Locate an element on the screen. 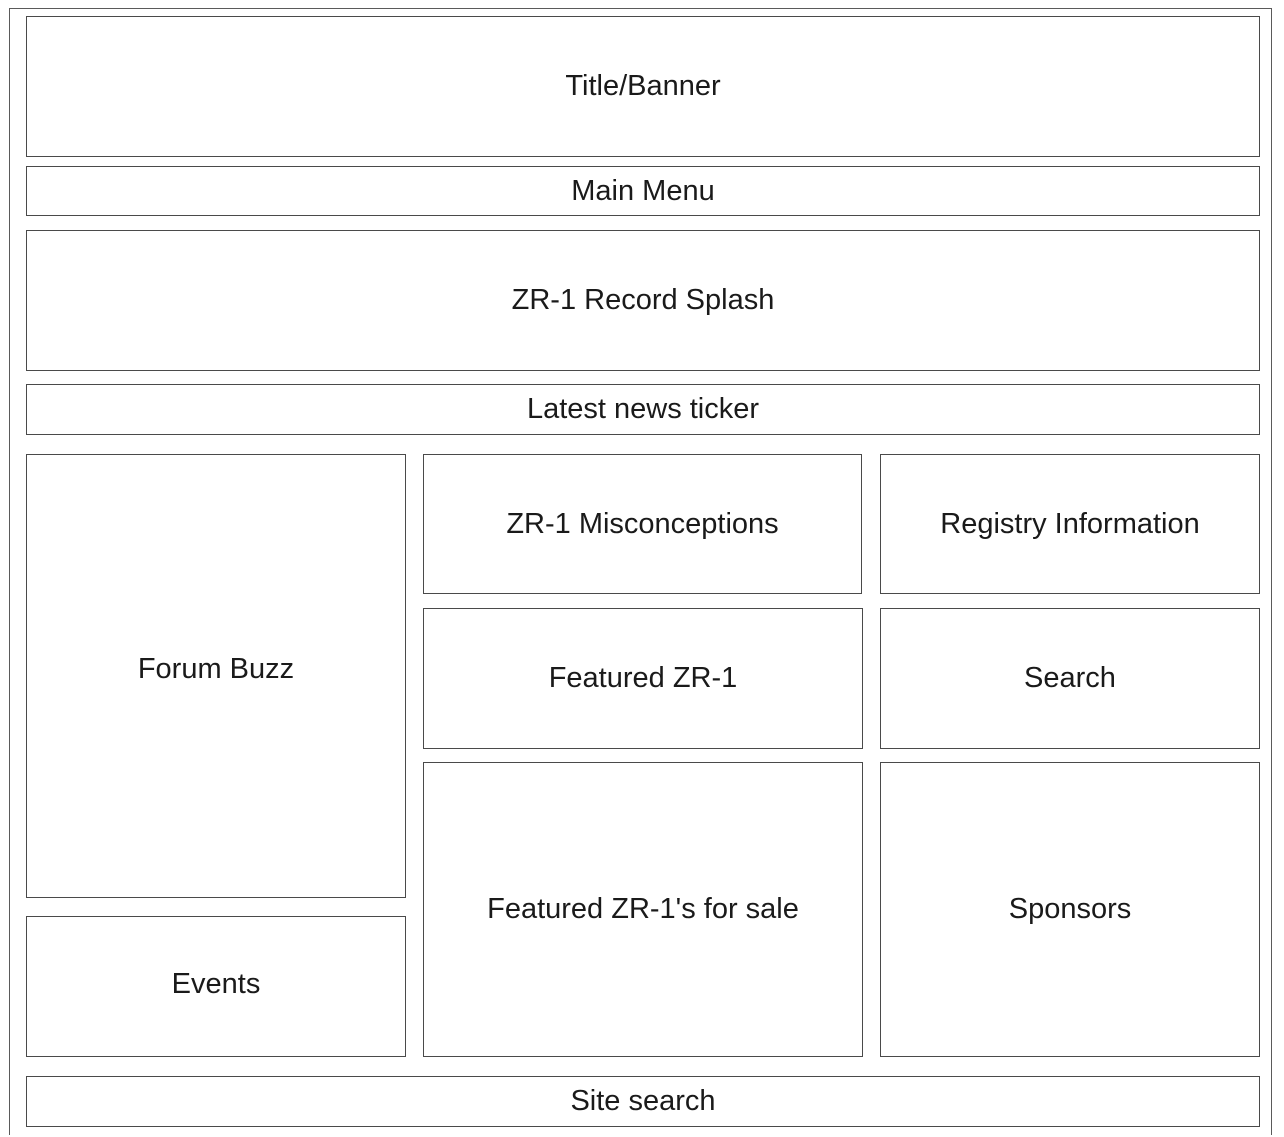 This screenshot has height=1137, width=1284. featured-zr1-label: Featured ZR-1 is located at coordinates (643, 678).